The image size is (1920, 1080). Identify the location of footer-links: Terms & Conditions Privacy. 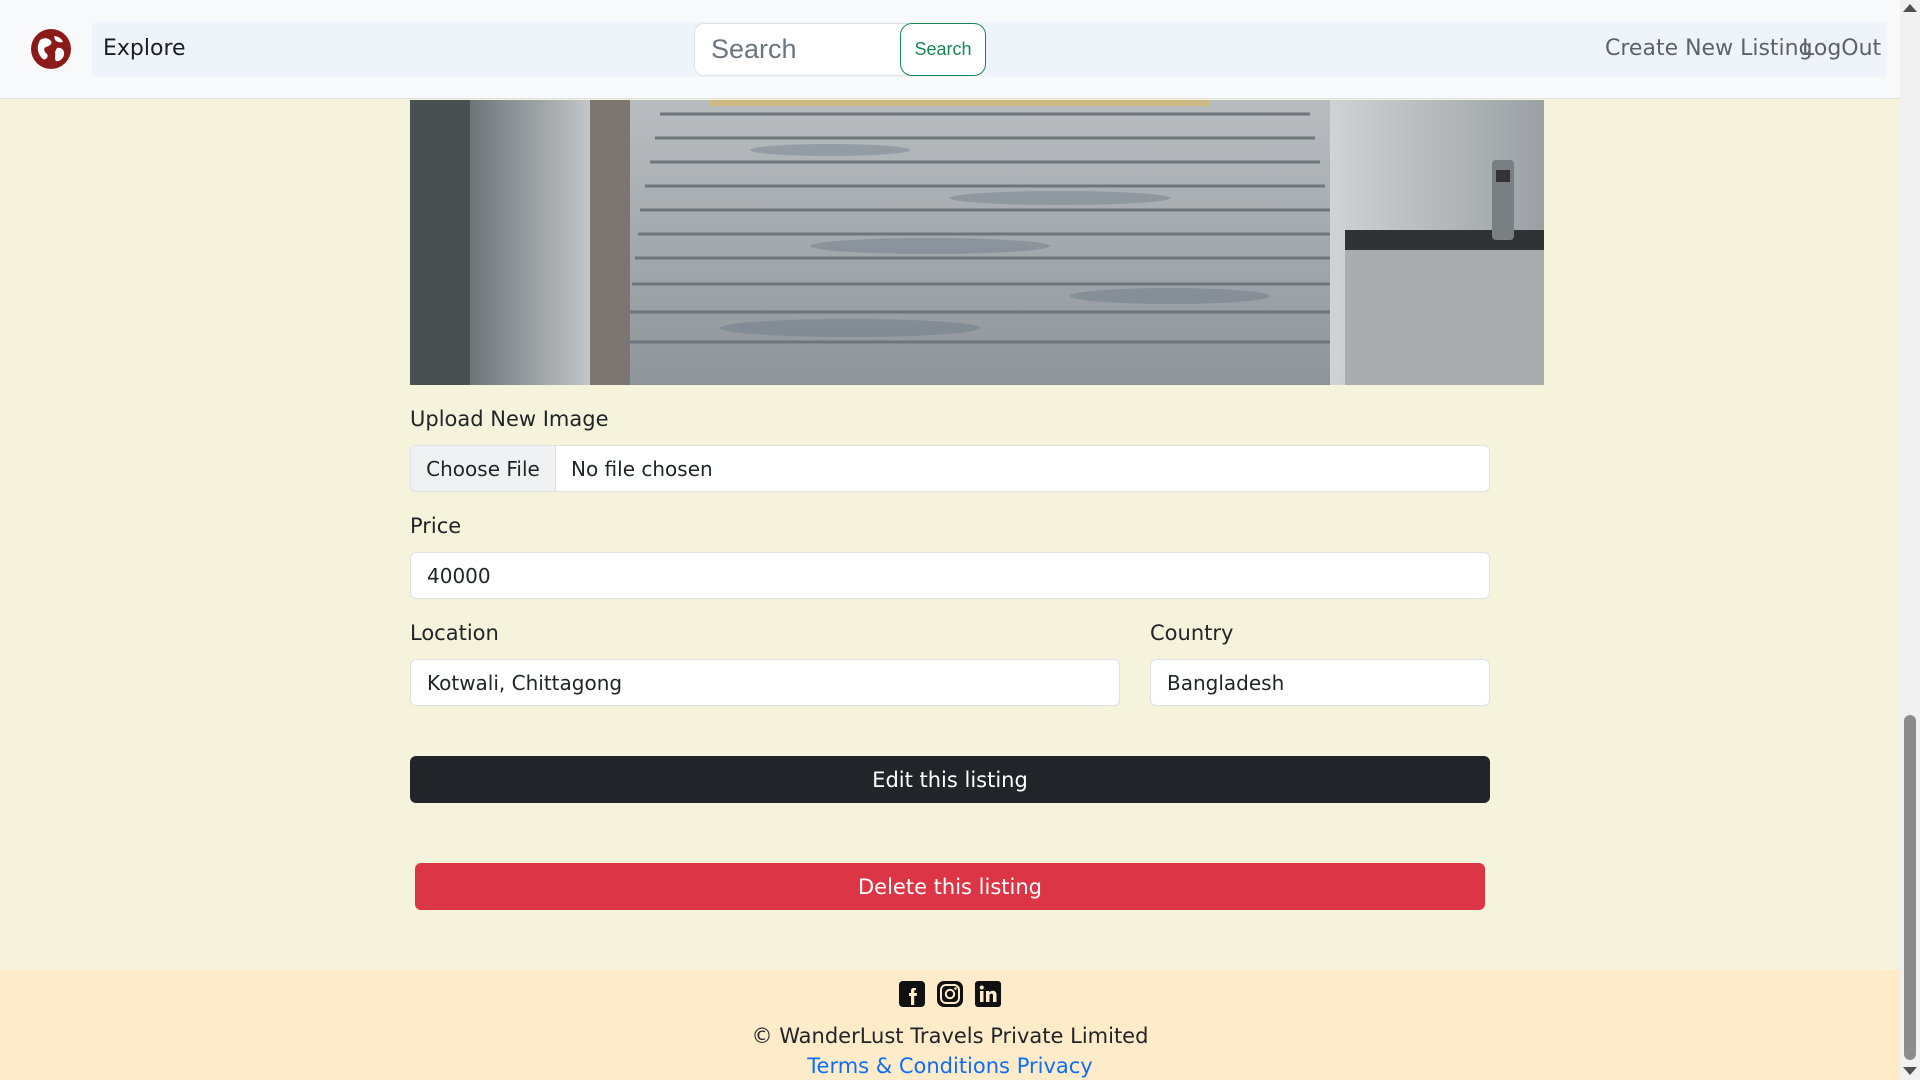
(950, 1066).